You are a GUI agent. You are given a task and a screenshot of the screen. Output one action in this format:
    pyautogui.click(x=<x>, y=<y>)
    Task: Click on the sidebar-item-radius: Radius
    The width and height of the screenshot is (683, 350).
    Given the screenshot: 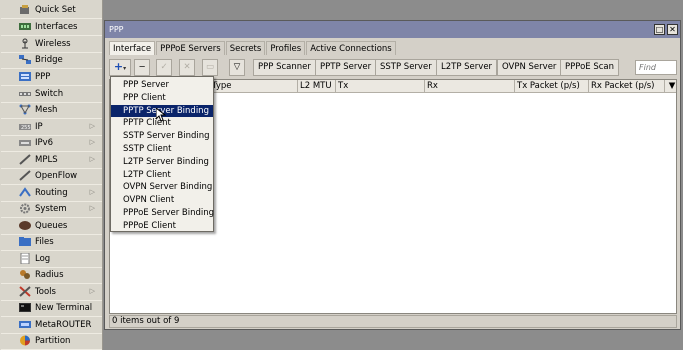 What is the action you would take?
    pyautogui.click(x=51, y=275)
    